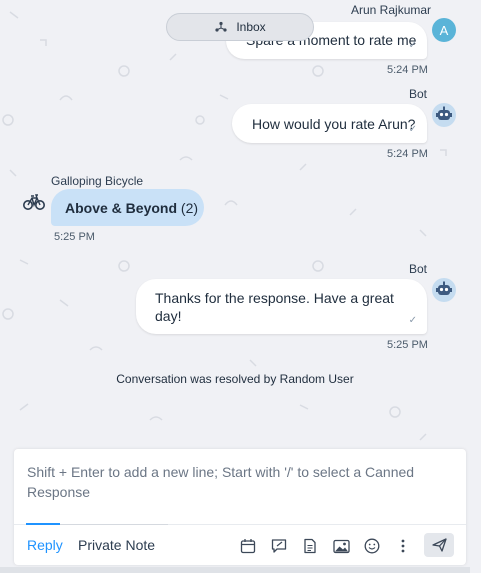 This screenshot has width=481, height=573. Describe the element at coordinates (334, 124) in the screenshot. I see `message-text: How would you rate Arun?` at that location.